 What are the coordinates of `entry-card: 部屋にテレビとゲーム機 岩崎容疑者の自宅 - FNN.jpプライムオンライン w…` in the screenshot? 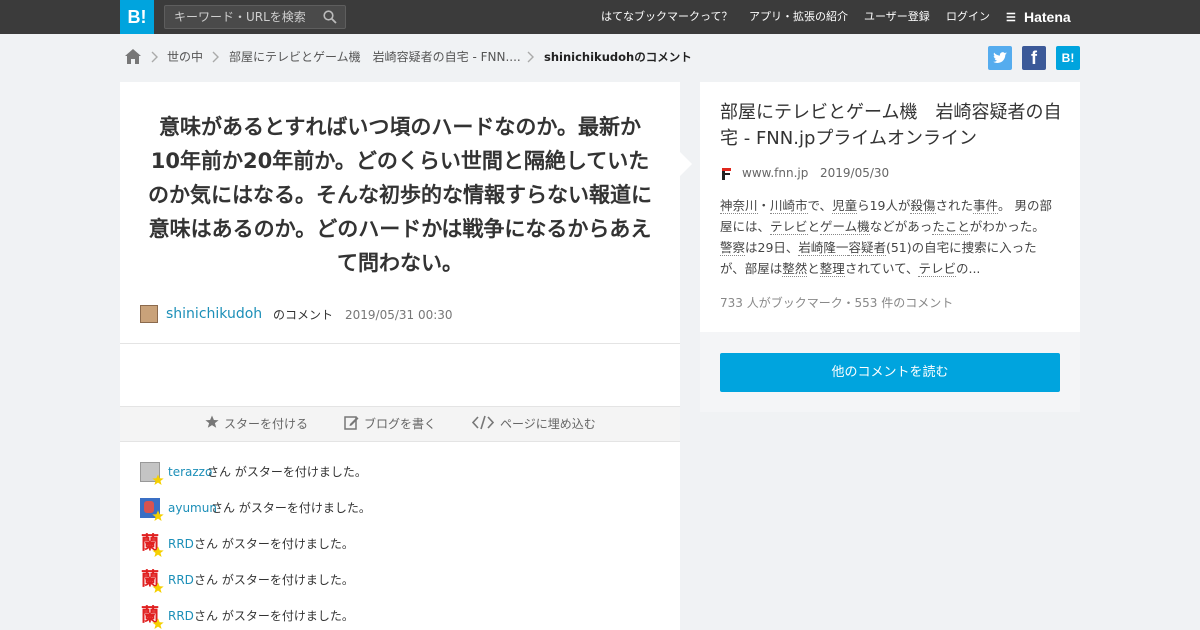 It's located at (890, 207).